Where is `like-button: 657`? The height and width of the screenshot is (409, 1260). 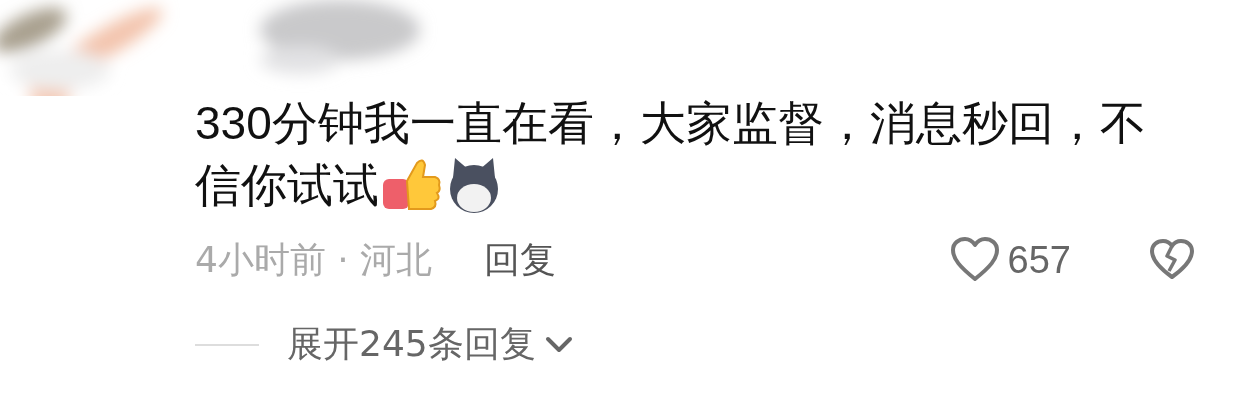 like-button: 657 is located at coordinates (1010, 260).